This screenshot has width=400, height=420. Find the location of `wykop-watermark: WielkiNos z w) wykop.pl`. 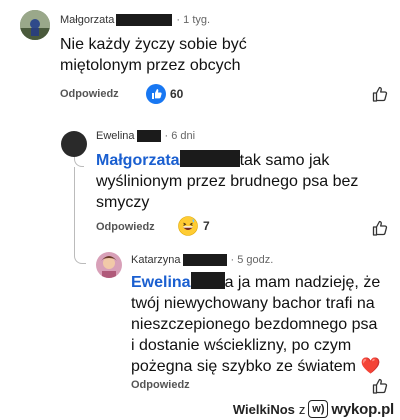

wykop-watermark: WielkiNos z w) wykop.pl is located at coordinates (313, 409).